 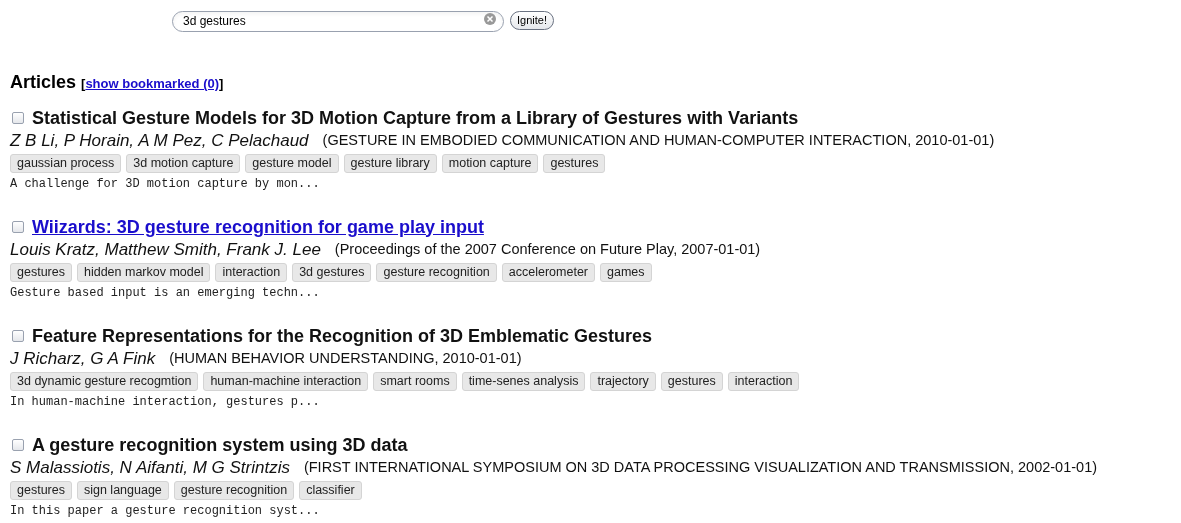 What do you see at coordinates (548, 272) in the screenshot?
I see `tag: accelerometer` at bounding box center [548, 272].